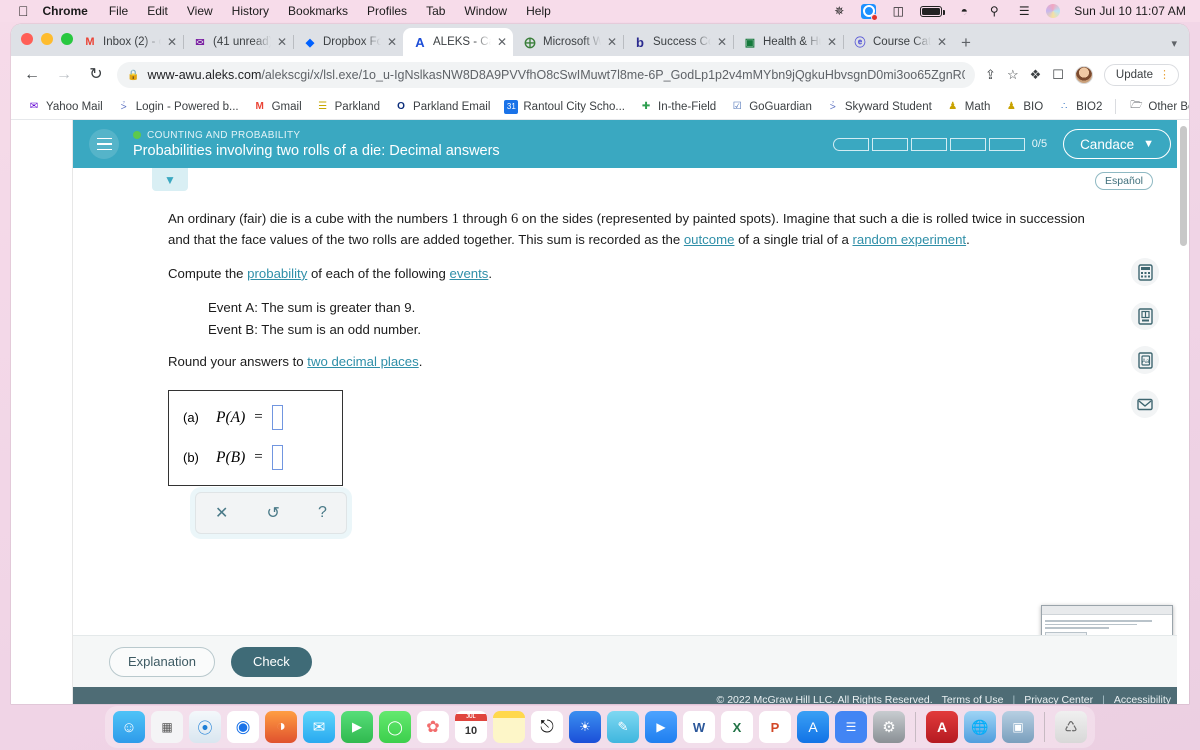 The image size is (1200, 750). What do you see at coordinates (485, 11) in the screenshot?
I see `menu-item-window: Window` at bounding box center [485, 11].